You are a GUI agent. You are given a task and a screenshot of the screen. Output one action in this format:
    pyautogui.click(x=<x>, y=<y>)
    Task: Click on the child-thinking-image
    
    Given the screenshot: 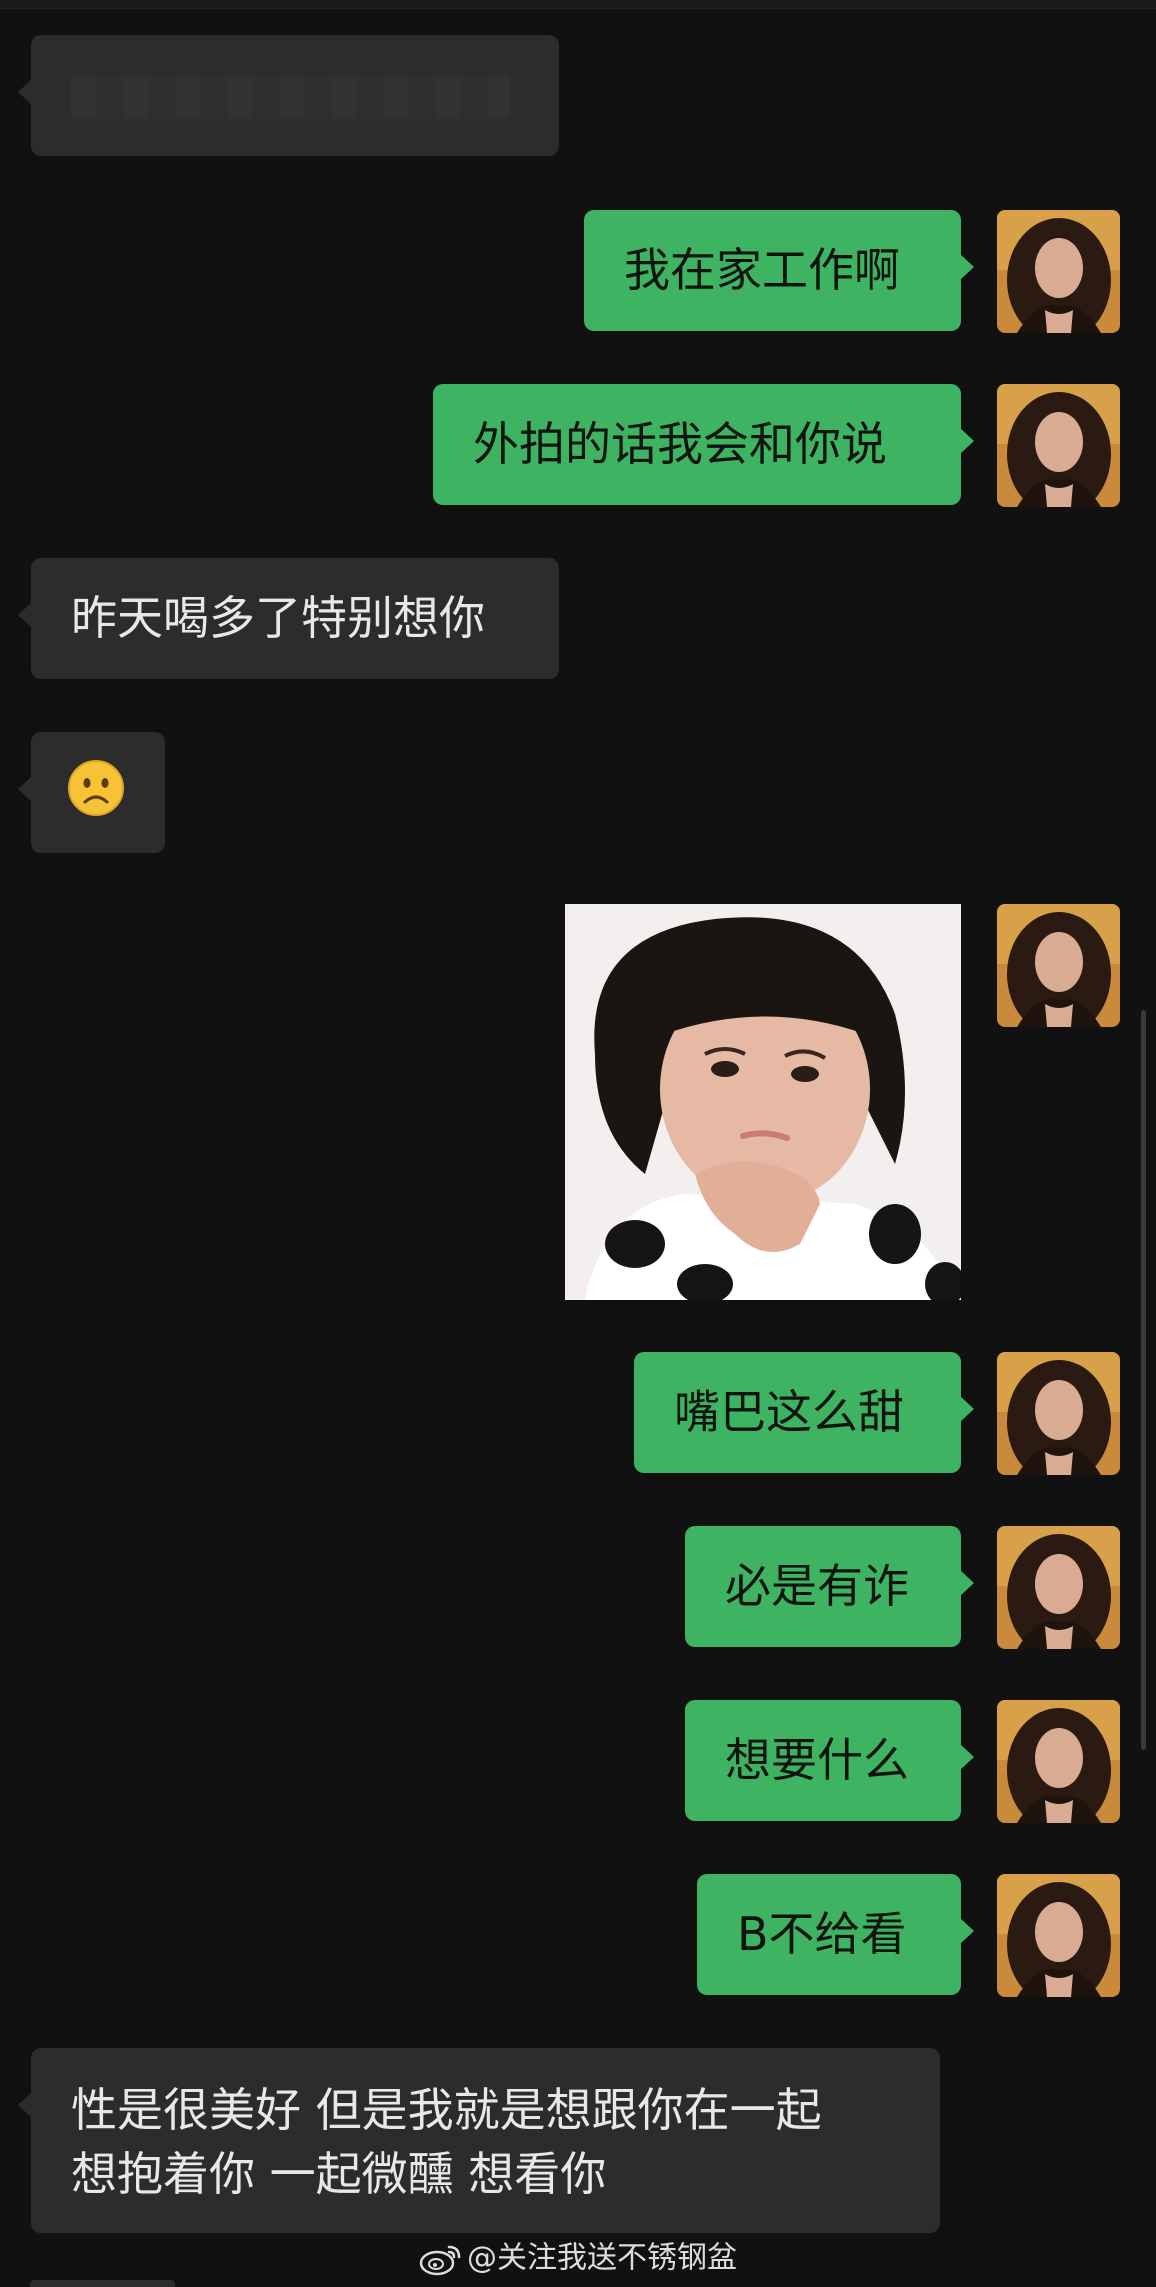 What is the action you would take?
    pyautogui.click(x=763, y=1102)
    